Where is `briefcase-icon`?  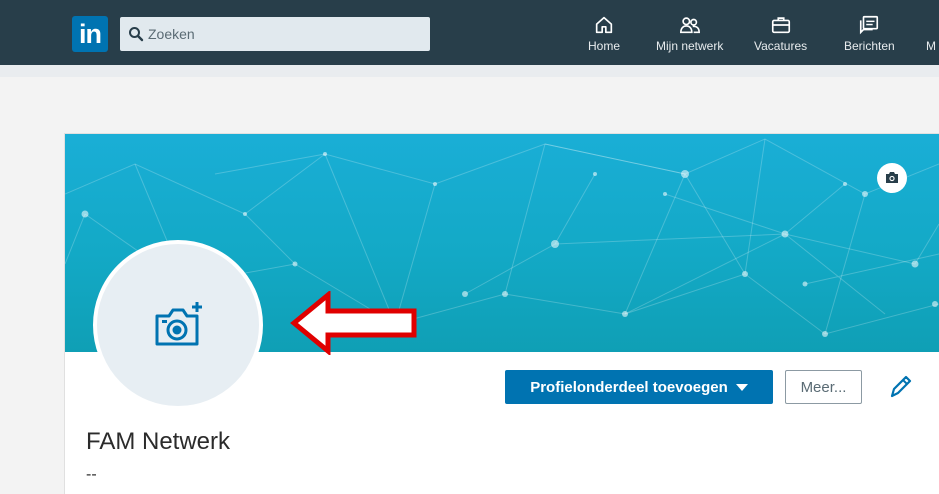
briefcase-icon is located at coordinates (780, 25).